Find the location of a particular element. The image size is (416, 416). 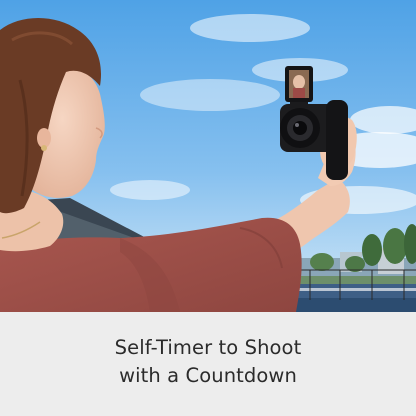

caption-line-2: with a Countdown is located at coordinates (208, 375).